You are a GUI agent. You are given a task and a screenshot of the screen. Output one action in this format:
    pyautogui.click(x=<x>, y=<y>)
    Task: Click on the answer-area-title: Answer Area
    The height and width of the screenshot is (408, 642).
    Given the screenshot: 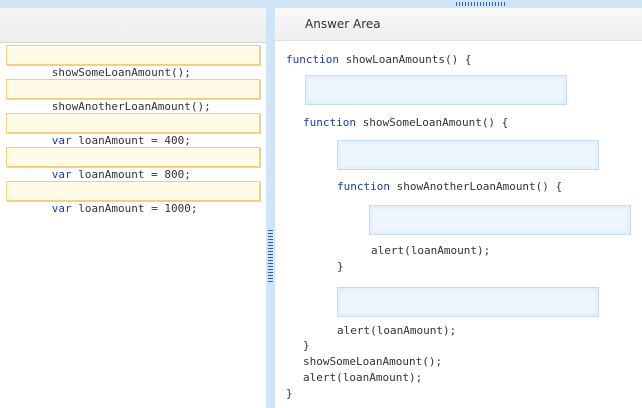 What is the action you would take?
    pyautogui.click(x=343, y=24)
    